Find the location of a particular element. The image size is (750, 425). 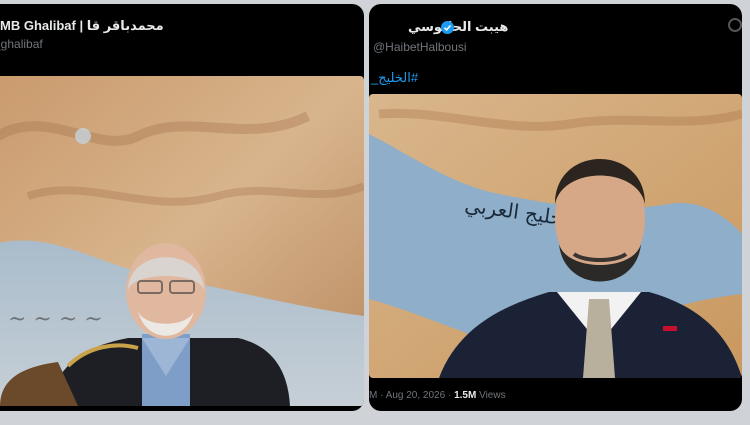

verified-badge-icon is located at coordinates (447, 27).